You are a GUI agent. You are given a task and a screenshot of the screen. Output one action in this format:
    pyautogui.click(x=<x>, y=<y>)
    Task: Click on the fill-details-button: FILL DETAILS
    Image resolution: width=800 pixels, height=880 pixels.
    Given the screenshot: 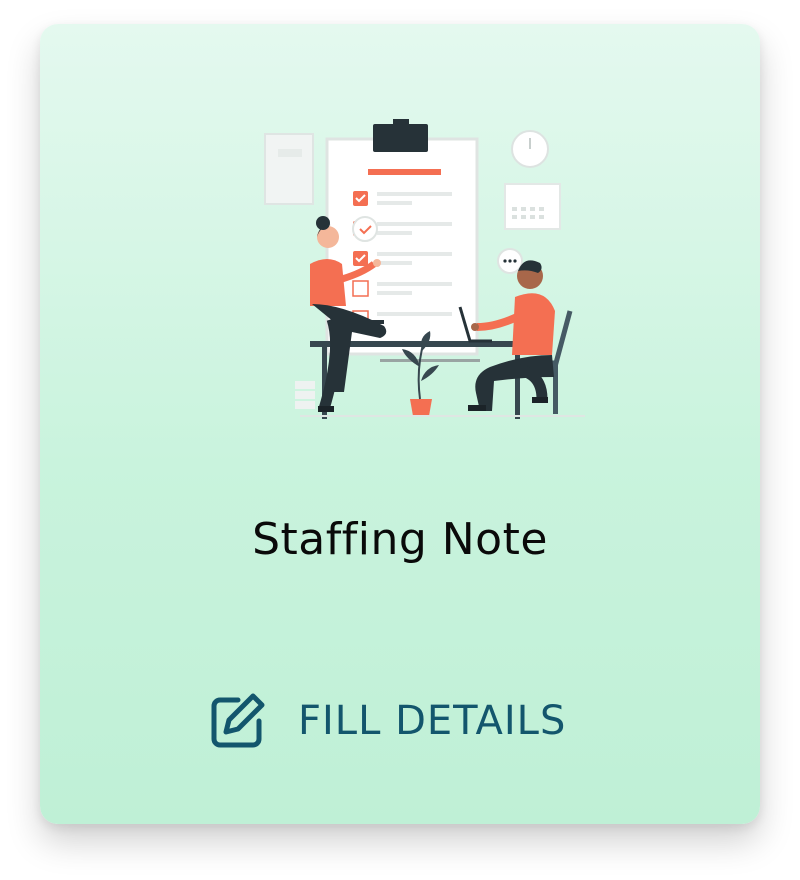 What is the action you would take?
    pyautogui.click(x=403, y=721)
    